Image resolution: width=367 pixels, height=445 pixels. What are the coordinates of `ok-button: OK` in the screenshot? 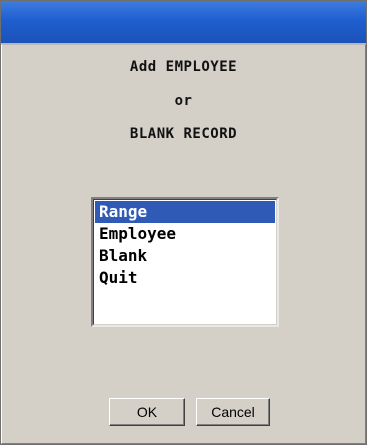 It's located at (147, 412).